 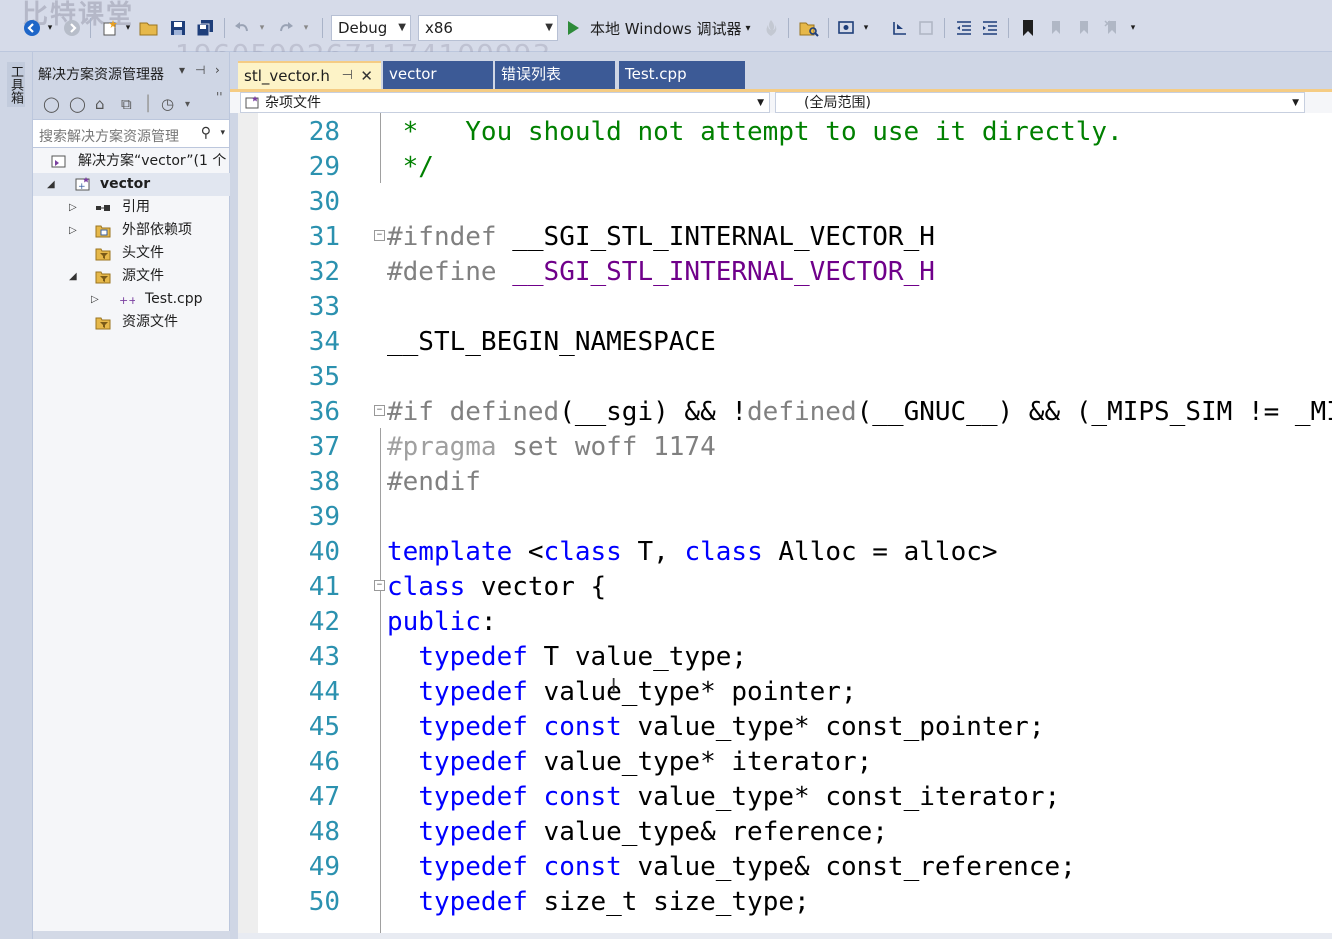 What do you see at coordinates (324, 692) in the screenshot?
I see `line-number: 44` at bounding box center [324, 692].